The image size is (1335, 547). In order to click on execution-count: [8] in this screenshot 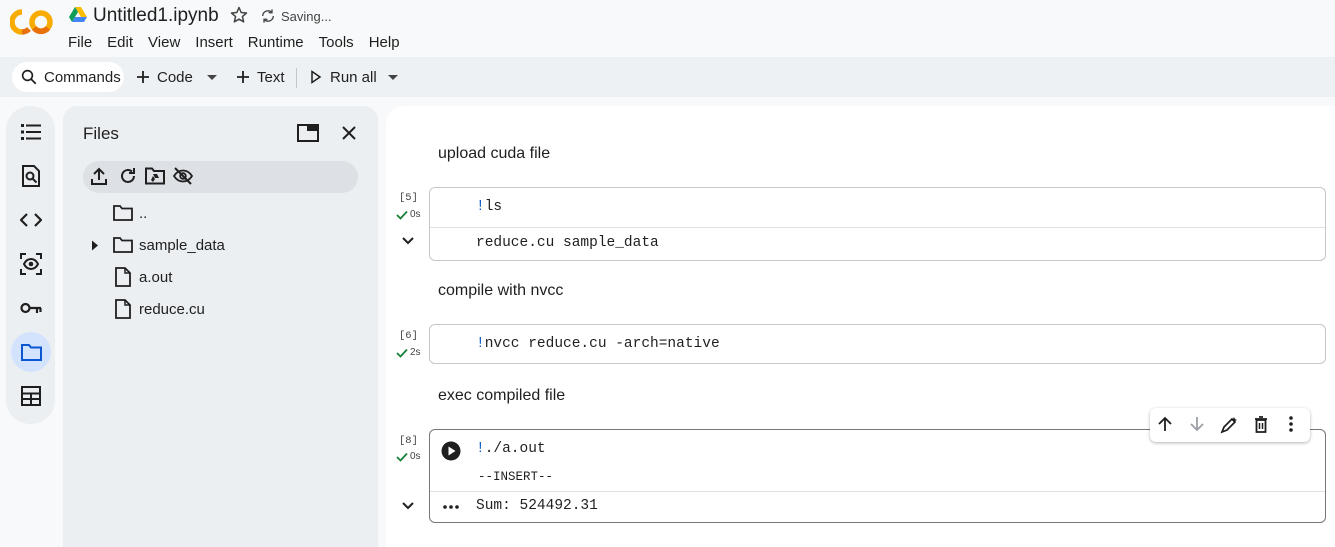, I will do `click(408, 441)`.